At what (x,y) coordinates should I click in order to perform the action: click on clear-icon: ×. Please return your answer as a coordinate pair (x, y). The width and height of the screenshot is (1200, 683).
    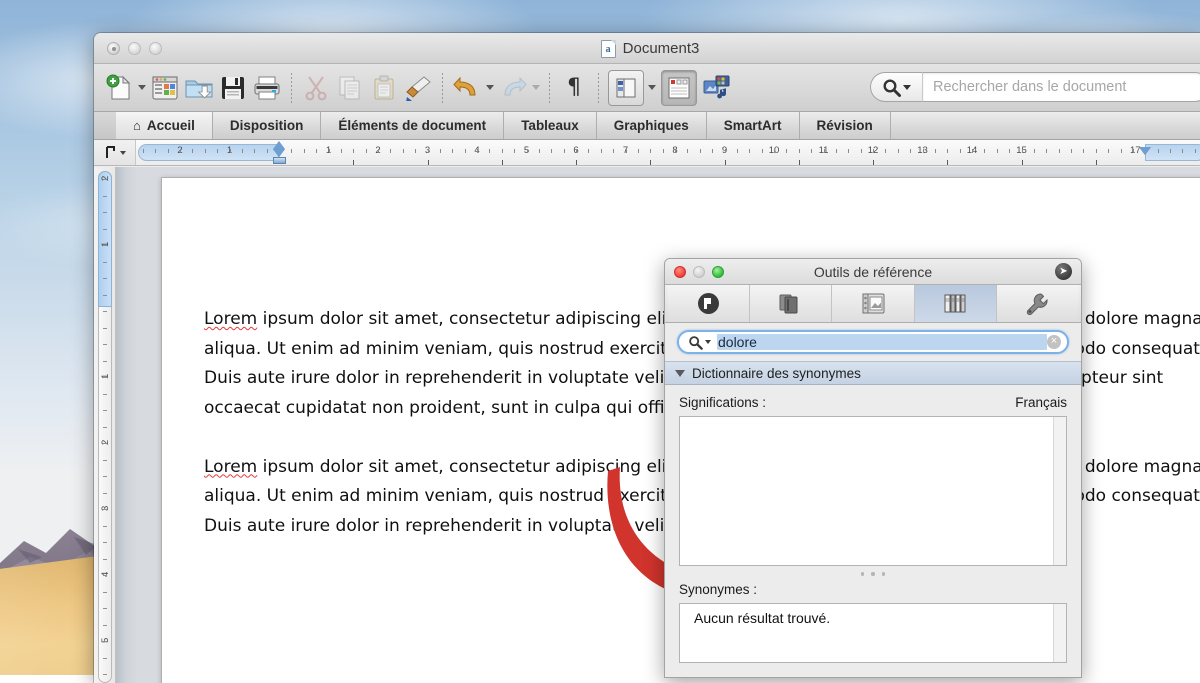
    Looking at the image, I should click on (1054, 342).